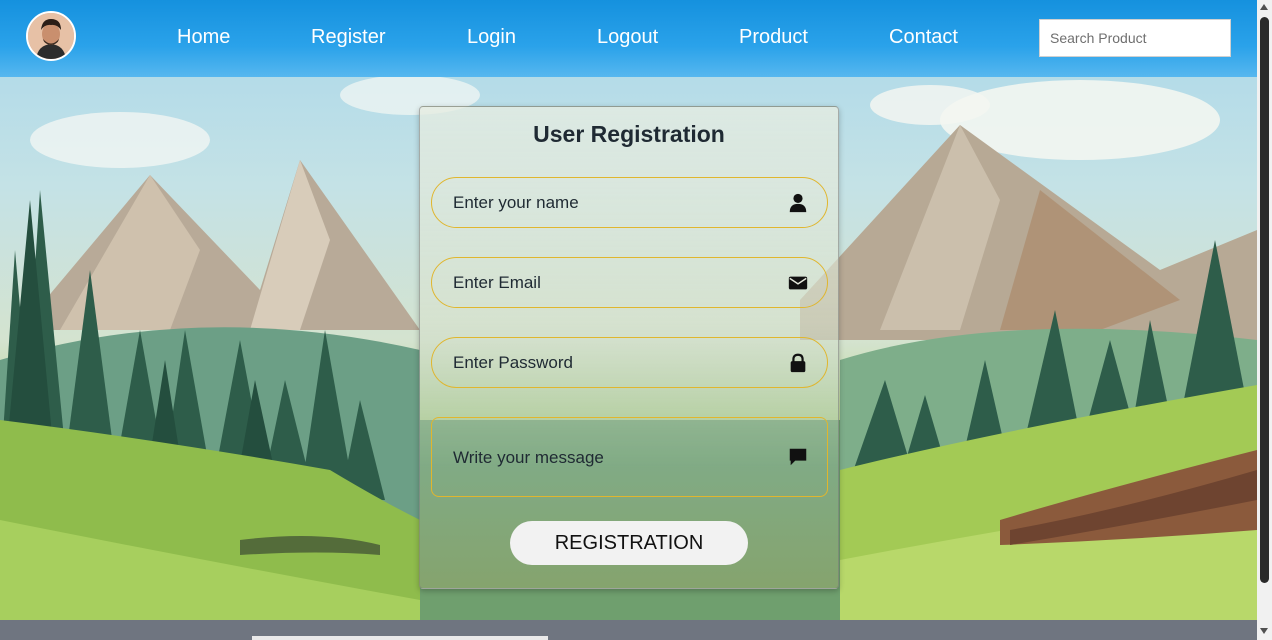  I want to click on comment-icon, so click(798, 457).